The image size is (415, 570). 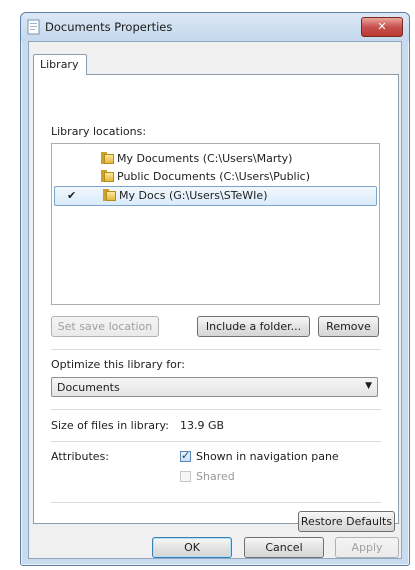 I want to click on shared-checkbox, so click(x=185, y=476).